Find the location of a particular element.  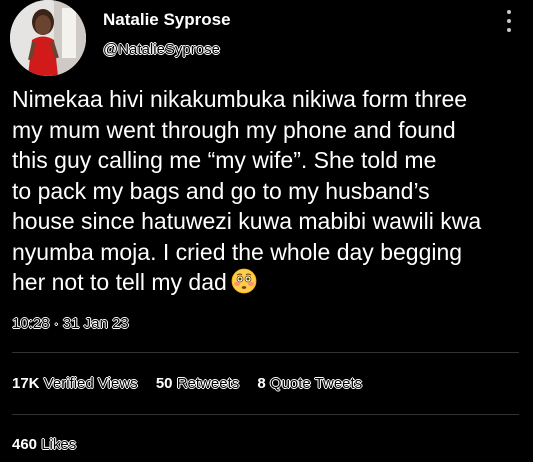

likes-count: 460 is located at coordinates (25, 444).